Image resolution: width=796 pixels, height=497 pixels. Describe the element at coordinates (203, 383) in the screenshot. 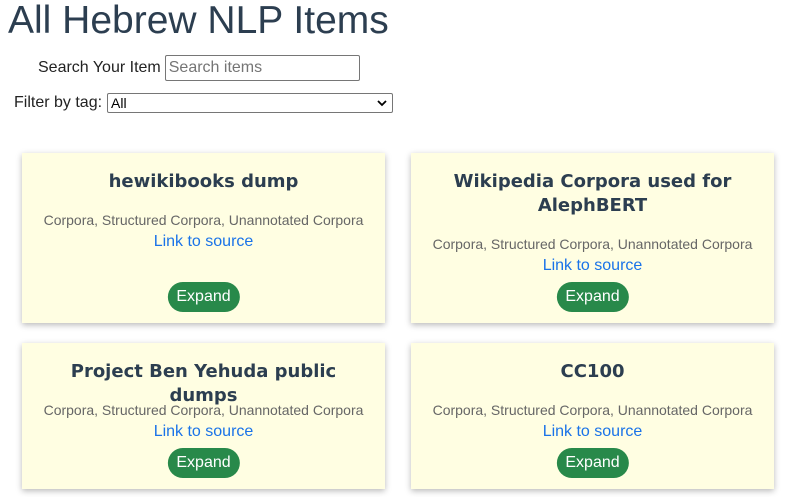

I see `card-title: Project Ben Yehuda public dumps` at that location.